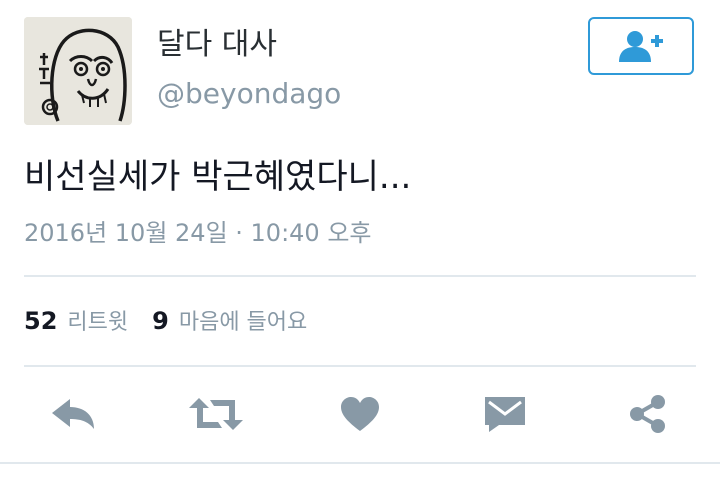 This screenshot has width=720, height=484. I want to click on retweets-count: 52, so click(40, 321).